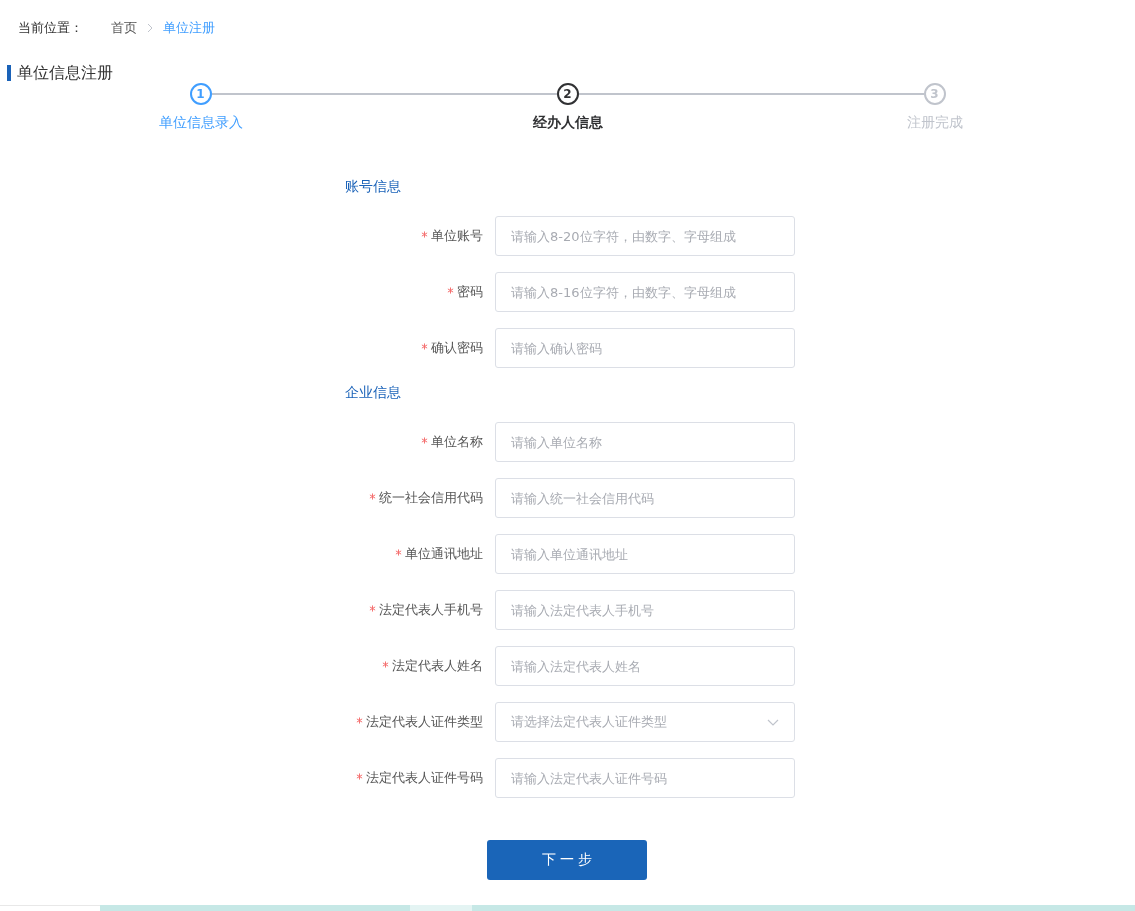  What do you see at coordinates (470, 292) in the screenshot?
I see `field-label: 密码` at bounding box center [470, 292].